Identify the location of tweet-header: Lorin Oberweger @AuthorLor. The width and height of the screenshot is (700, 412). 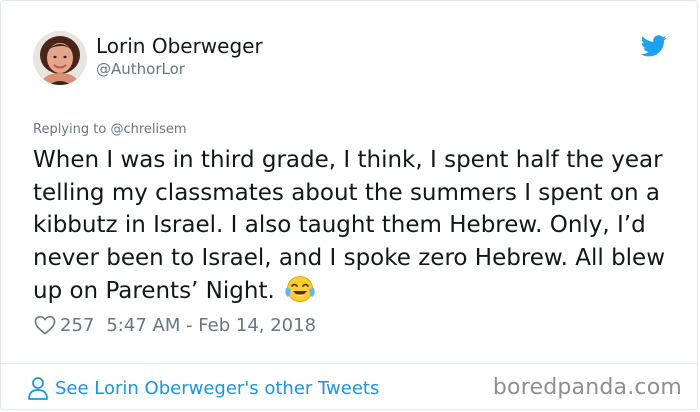
(148, 61).